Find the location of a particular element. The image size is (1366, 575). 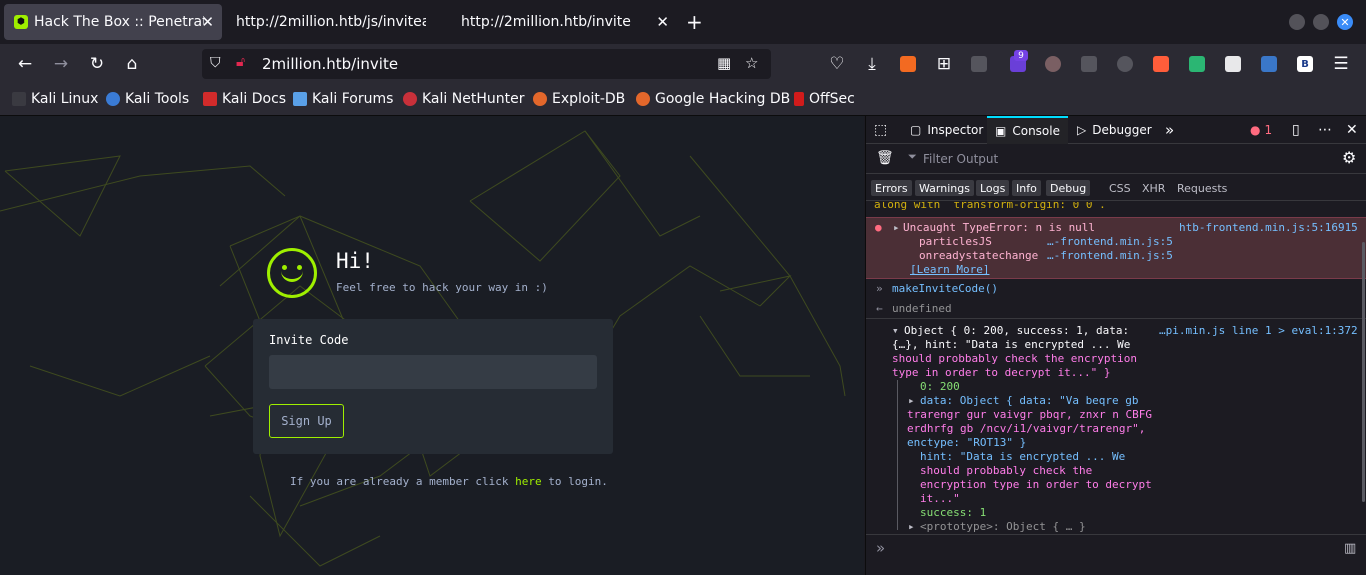

property-0: 0: 200 is located at coordinates (940, 386).